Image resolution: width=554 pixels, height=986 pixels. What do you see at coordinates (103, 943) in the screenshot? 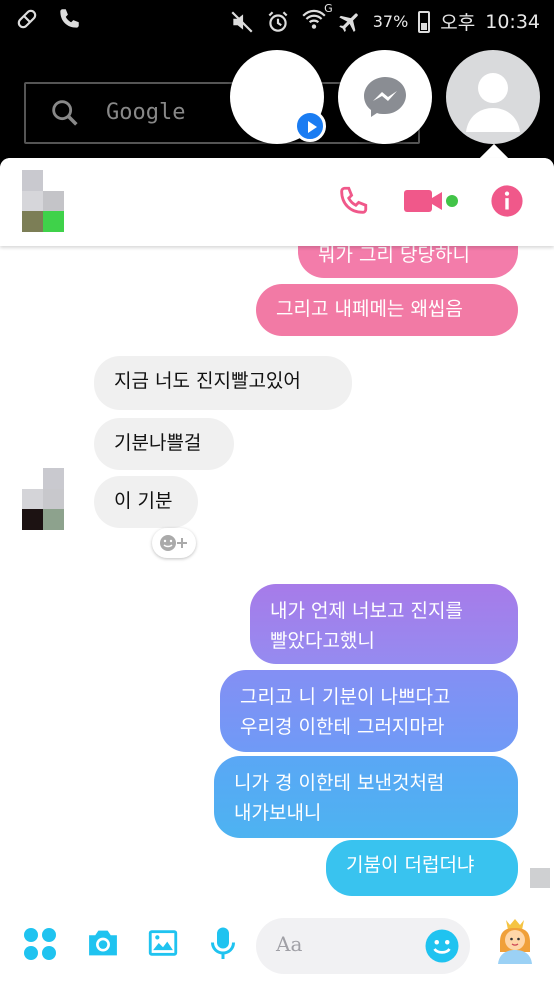
I see `camera-icon` at bounding box center [103, 943].